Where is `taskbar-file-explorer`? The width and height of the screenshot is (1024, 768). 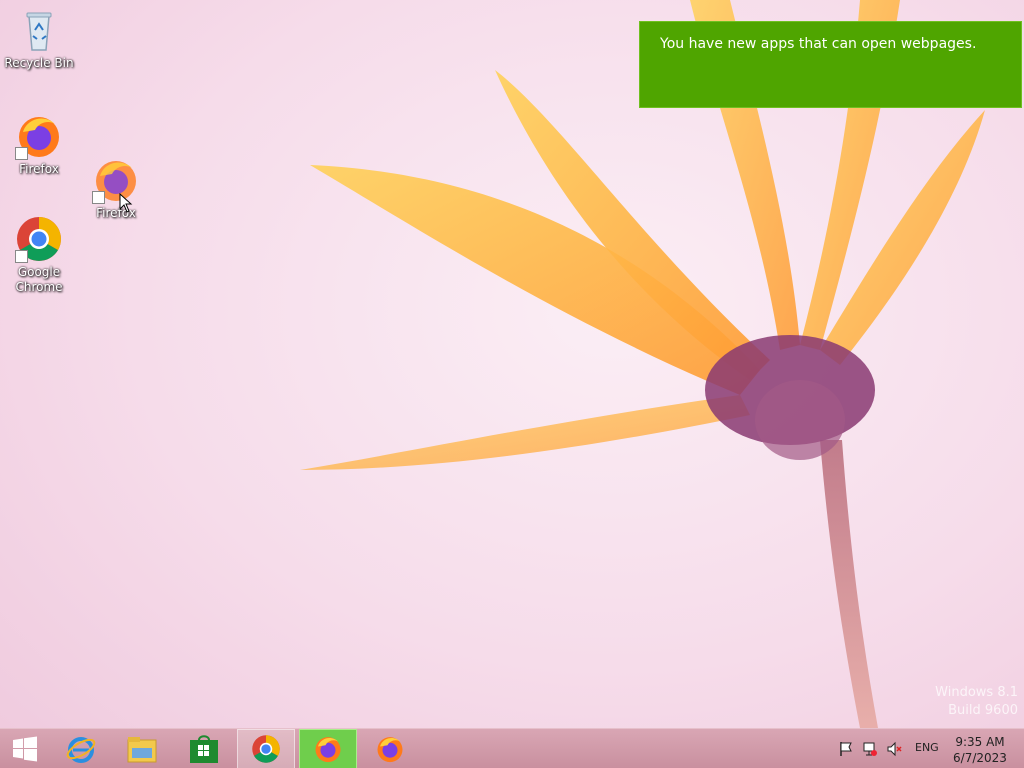
taskbar-file-explorer is located at coordinates (142, 748).